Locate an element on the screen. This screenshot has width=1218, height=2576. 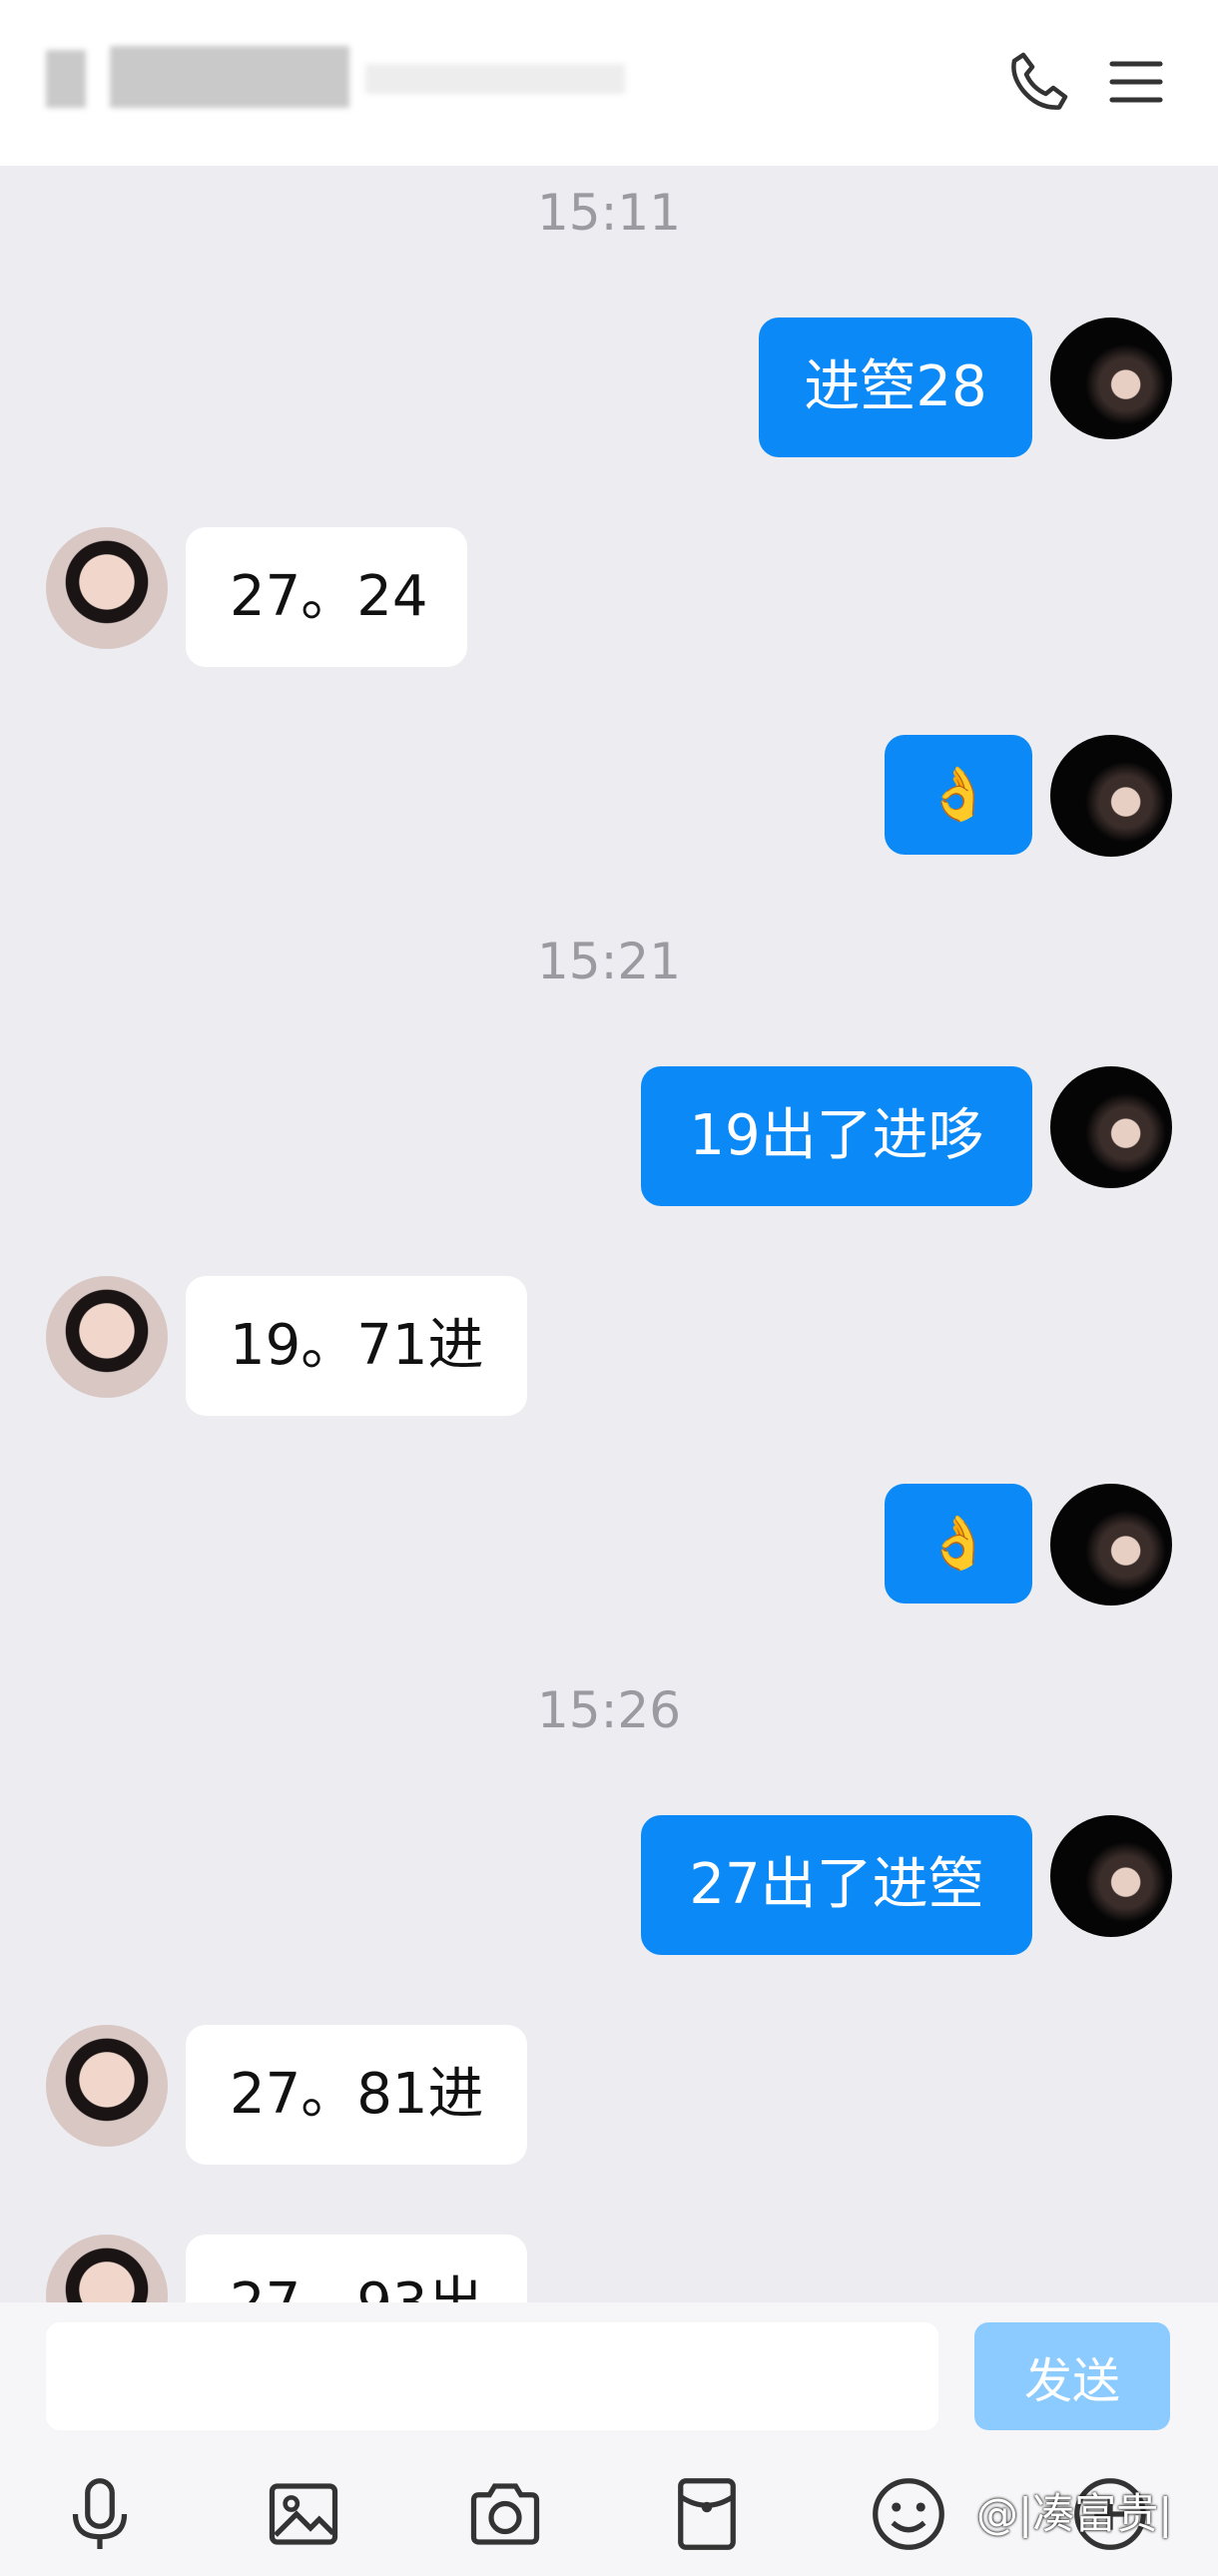
incoming-message: 27。24 is located at coordinates (327, 597).